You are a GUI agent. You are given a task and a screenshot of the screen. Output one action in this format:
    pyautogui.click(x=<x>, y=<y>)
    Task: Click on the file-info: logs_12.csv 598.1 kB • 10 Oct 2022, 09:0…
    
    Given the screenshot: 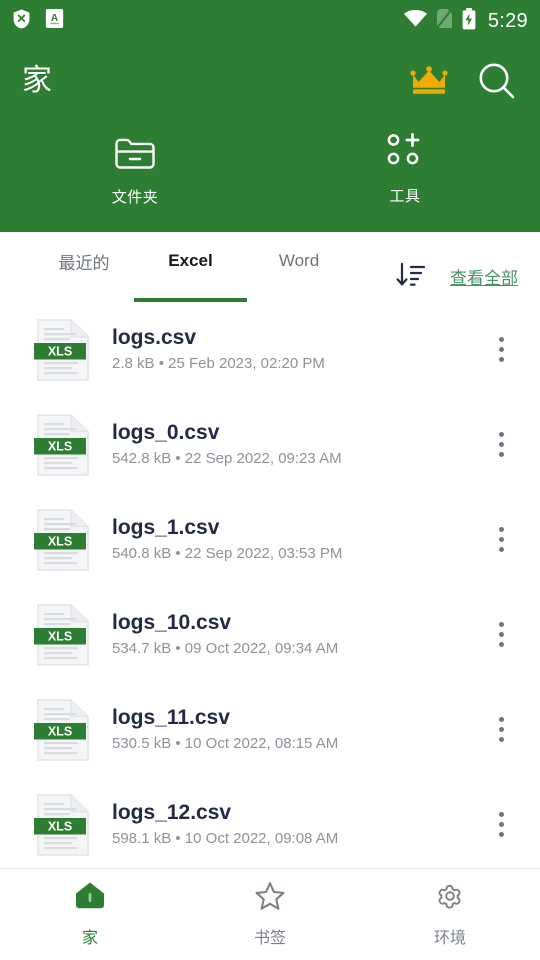 What is the action you would take?
    pyautogui.click(x=295, y=824)
    